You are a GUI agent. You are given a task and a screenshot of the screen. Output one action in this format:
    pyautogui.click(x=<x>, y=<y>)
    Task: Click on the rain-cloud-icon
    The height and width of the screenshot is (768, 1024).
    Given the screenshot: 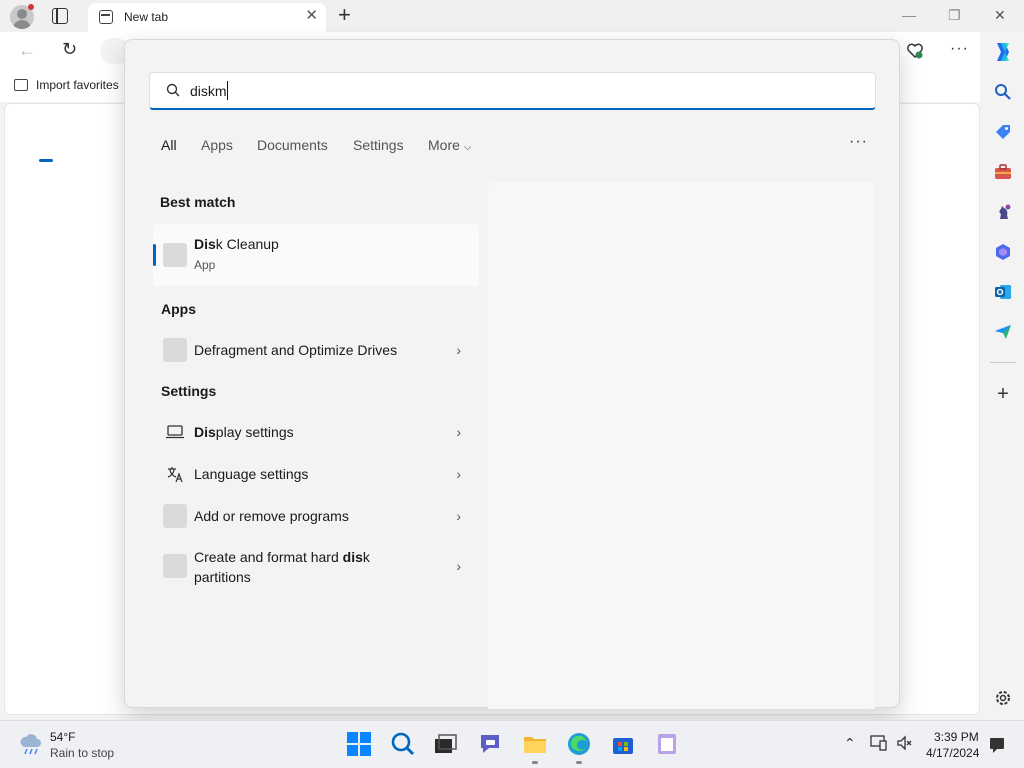 What is the action you would take?
    pyautogui.click(x=31, y=744)
    